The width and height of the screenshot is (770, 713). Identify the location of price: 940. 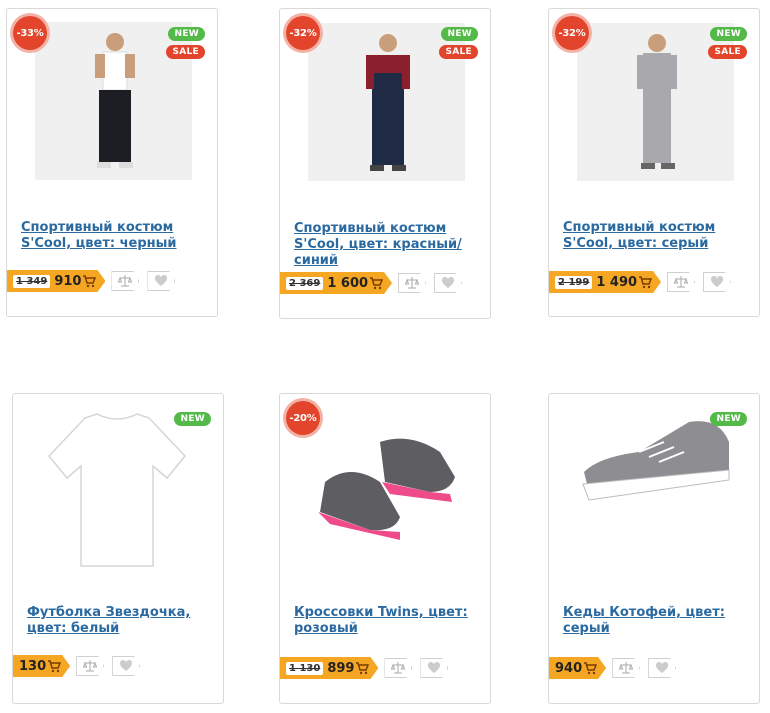
(569, 668).